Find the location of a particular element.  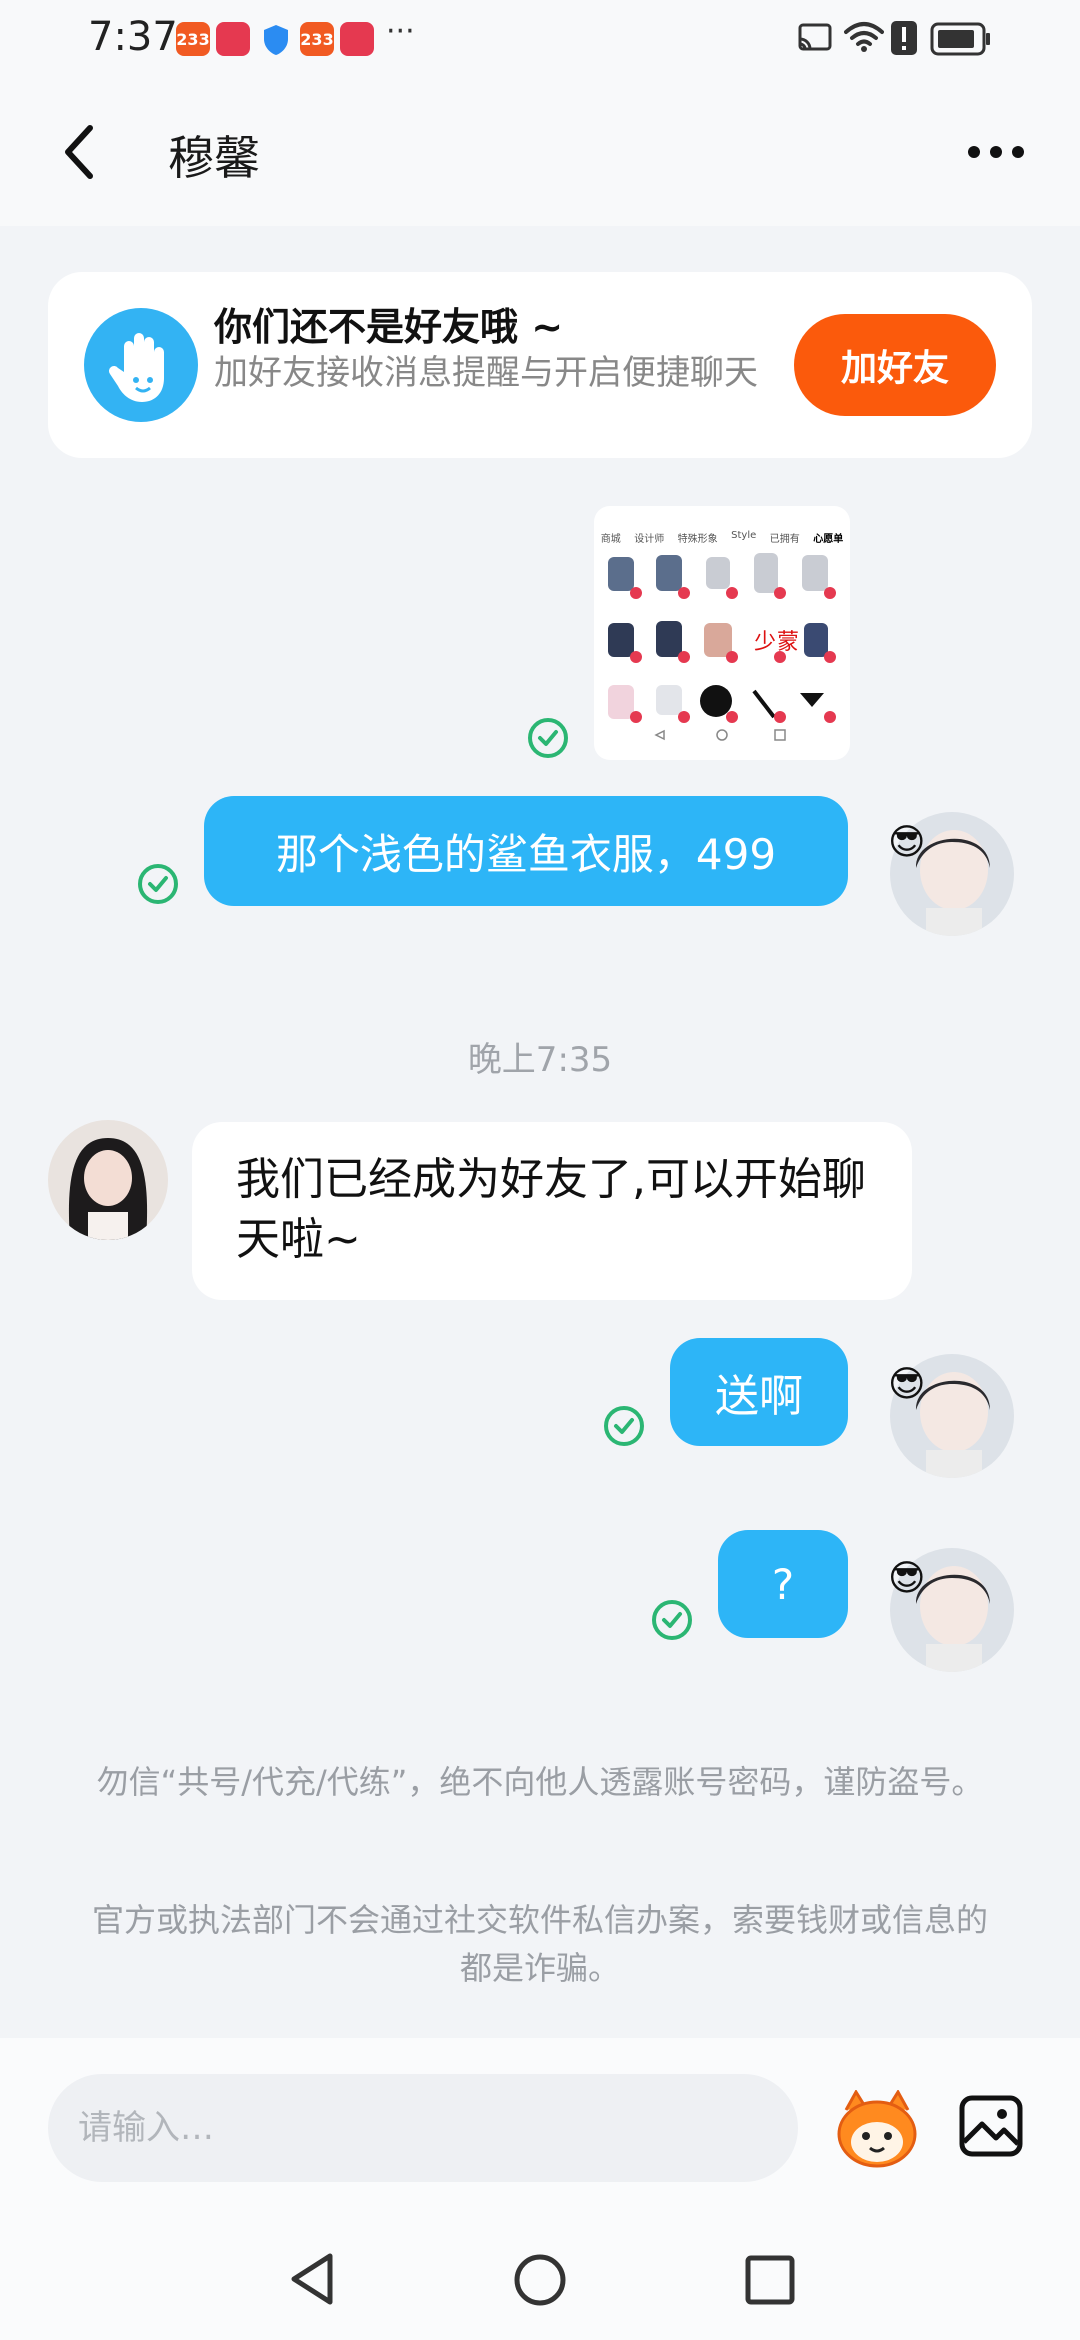

nav-recents-button is located at coordinates (770, 2282).